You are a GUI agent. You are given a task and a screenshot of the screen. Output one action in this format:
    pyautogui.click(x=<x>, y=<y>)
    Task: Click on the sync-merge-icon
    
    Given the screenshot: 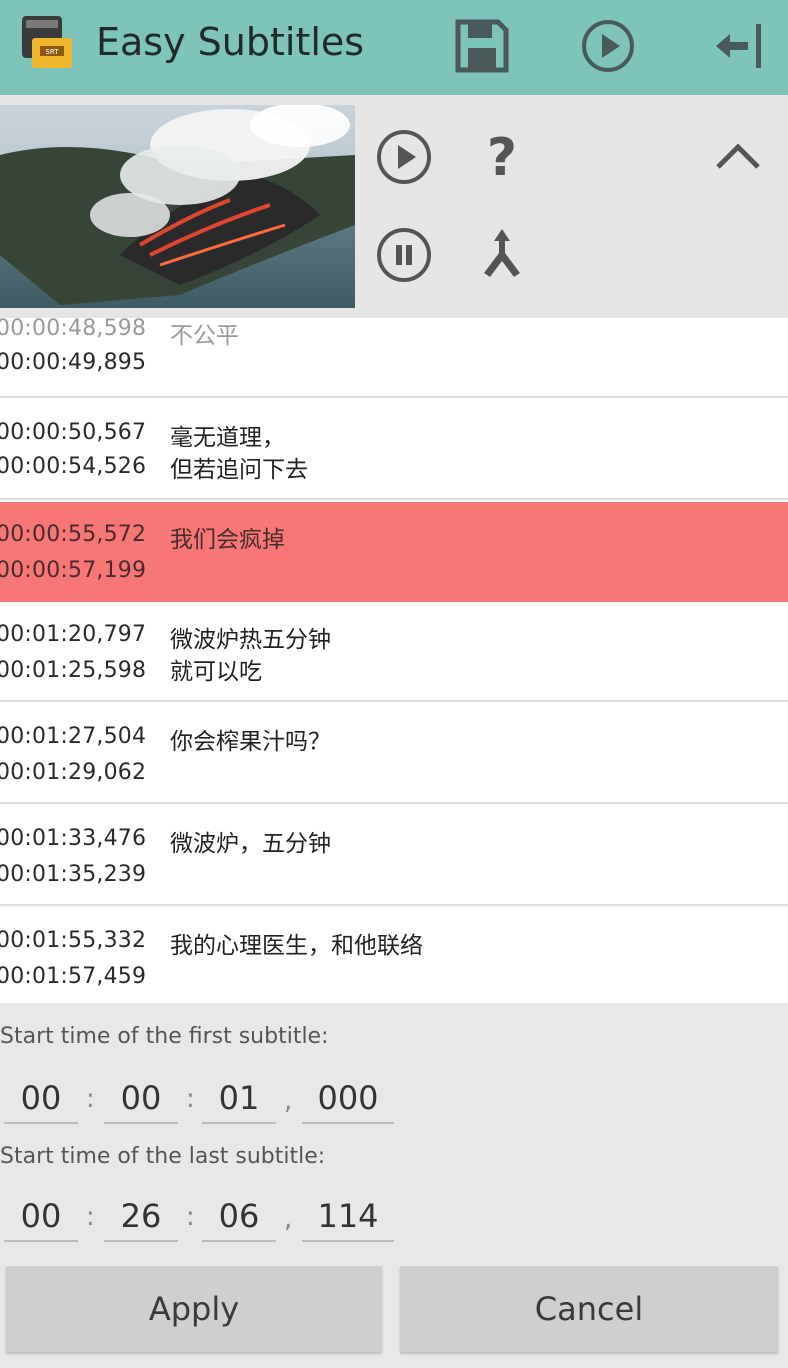 What is the action you would take?
    pyautogui.click(x=502, y=255)
    